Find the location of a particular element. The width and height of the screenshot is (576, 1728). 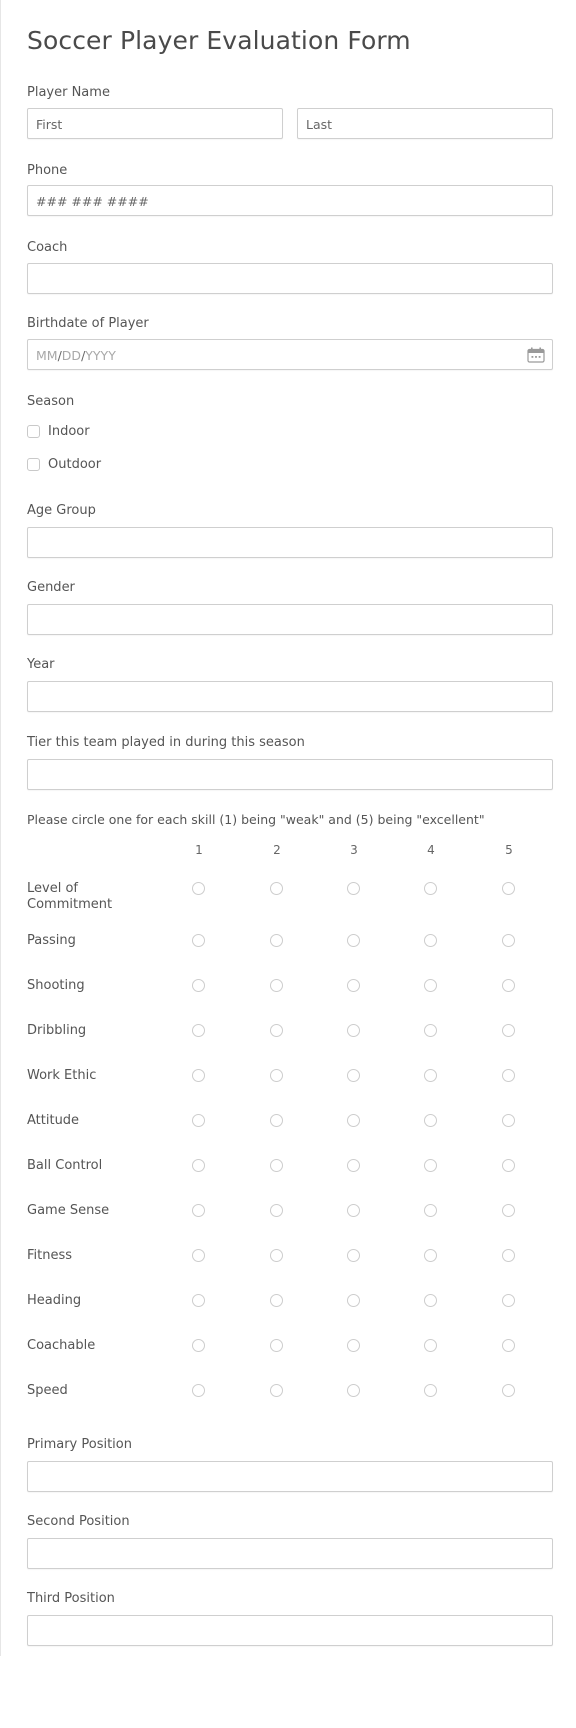

skill-label: Speed is located at coordinates (47, 1390).